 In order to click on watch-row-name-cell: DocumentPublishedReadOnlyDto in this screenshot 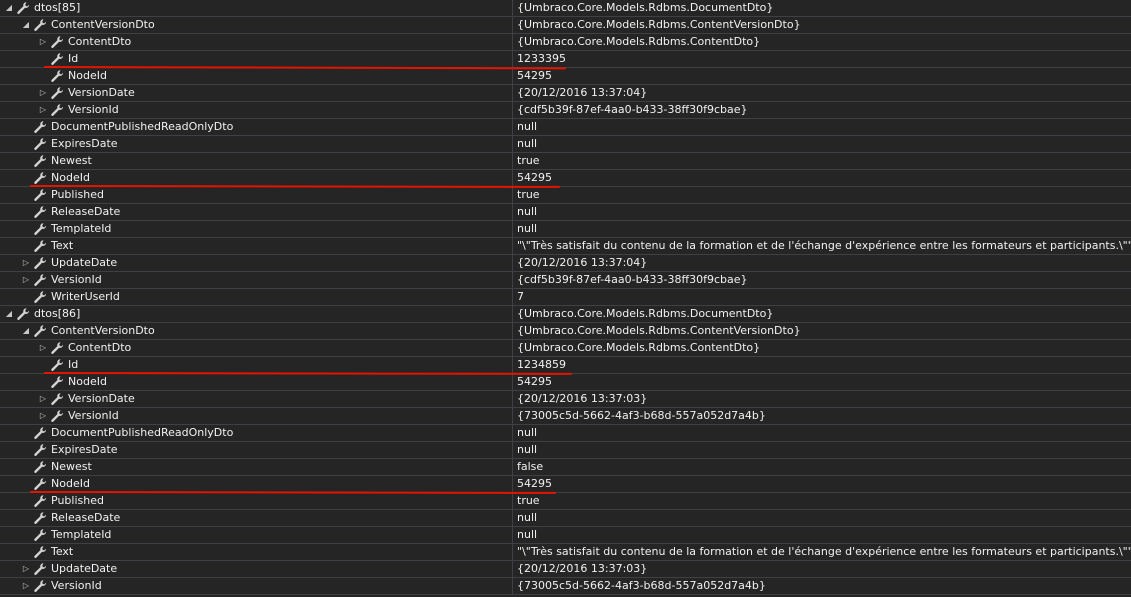, I will do `click(127, 433)`.